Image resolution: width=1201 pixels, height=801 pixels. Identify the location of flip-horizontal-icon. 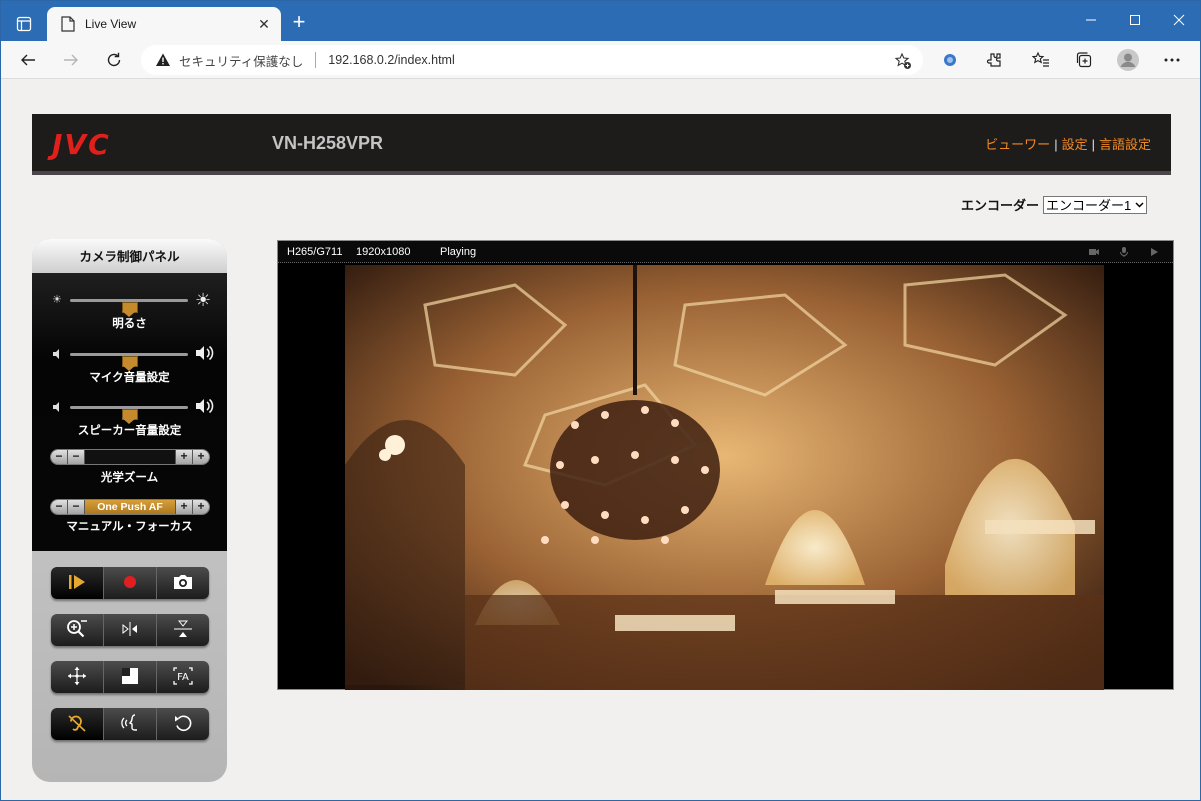
(130, 630).